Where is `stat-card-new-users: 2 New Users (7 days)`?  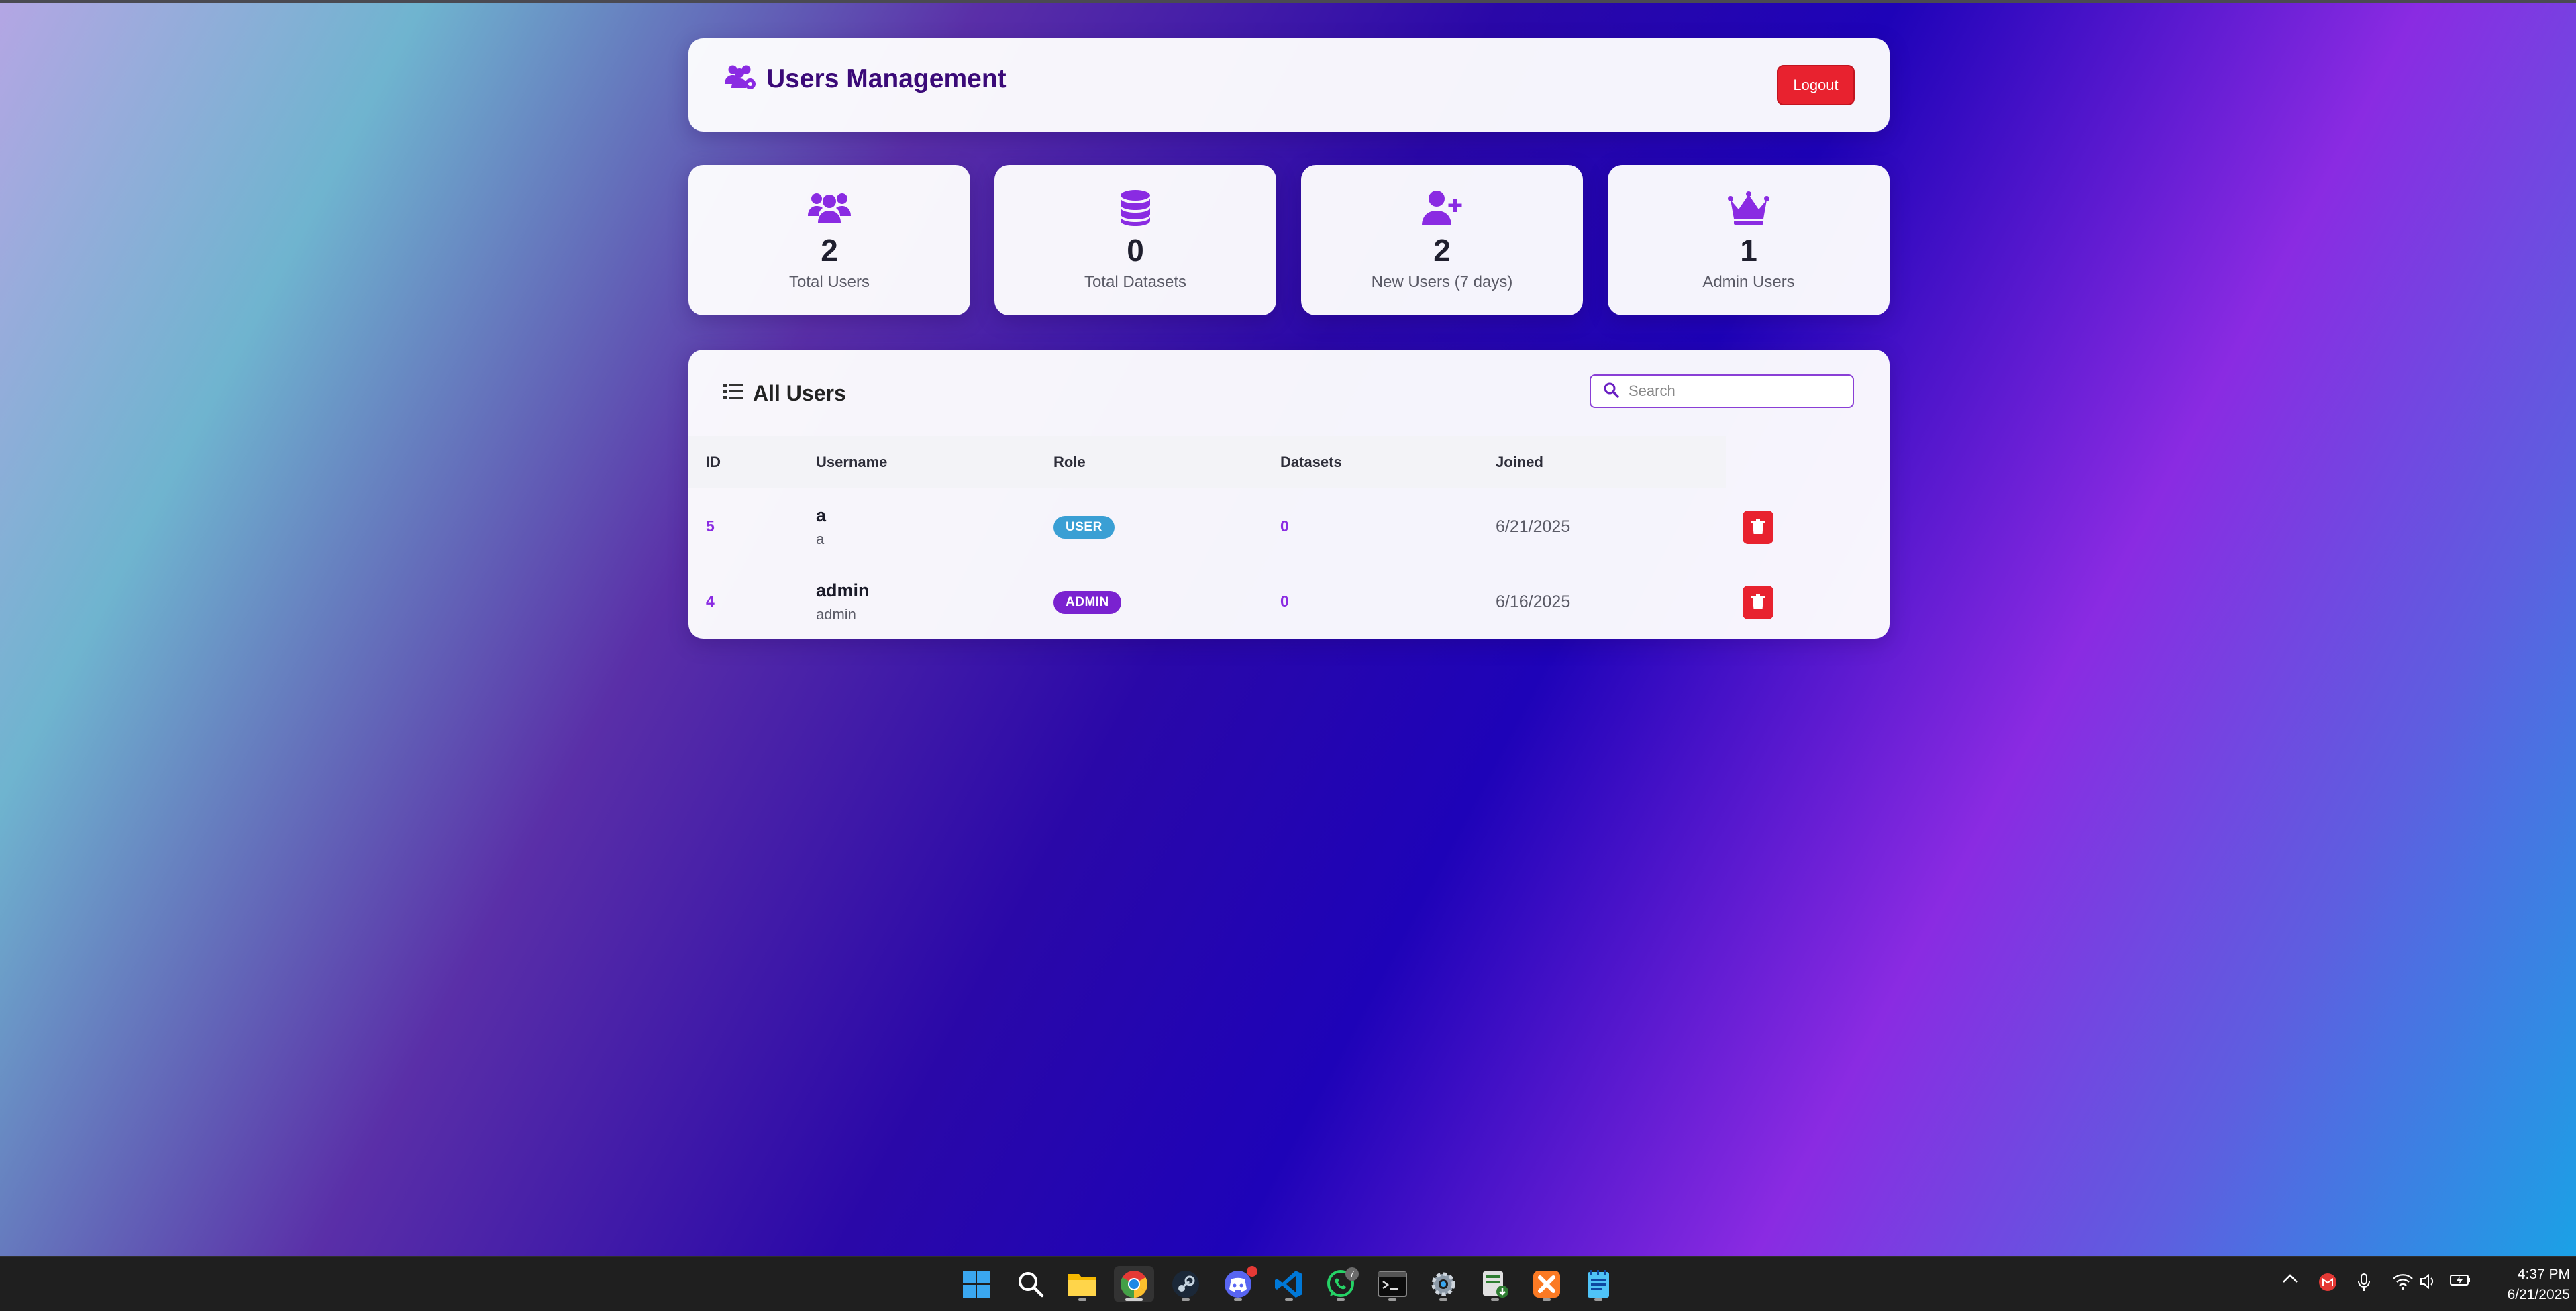
stat-card-new-users: 2 New Users (7 days) is located at coordinates (1442, 240).